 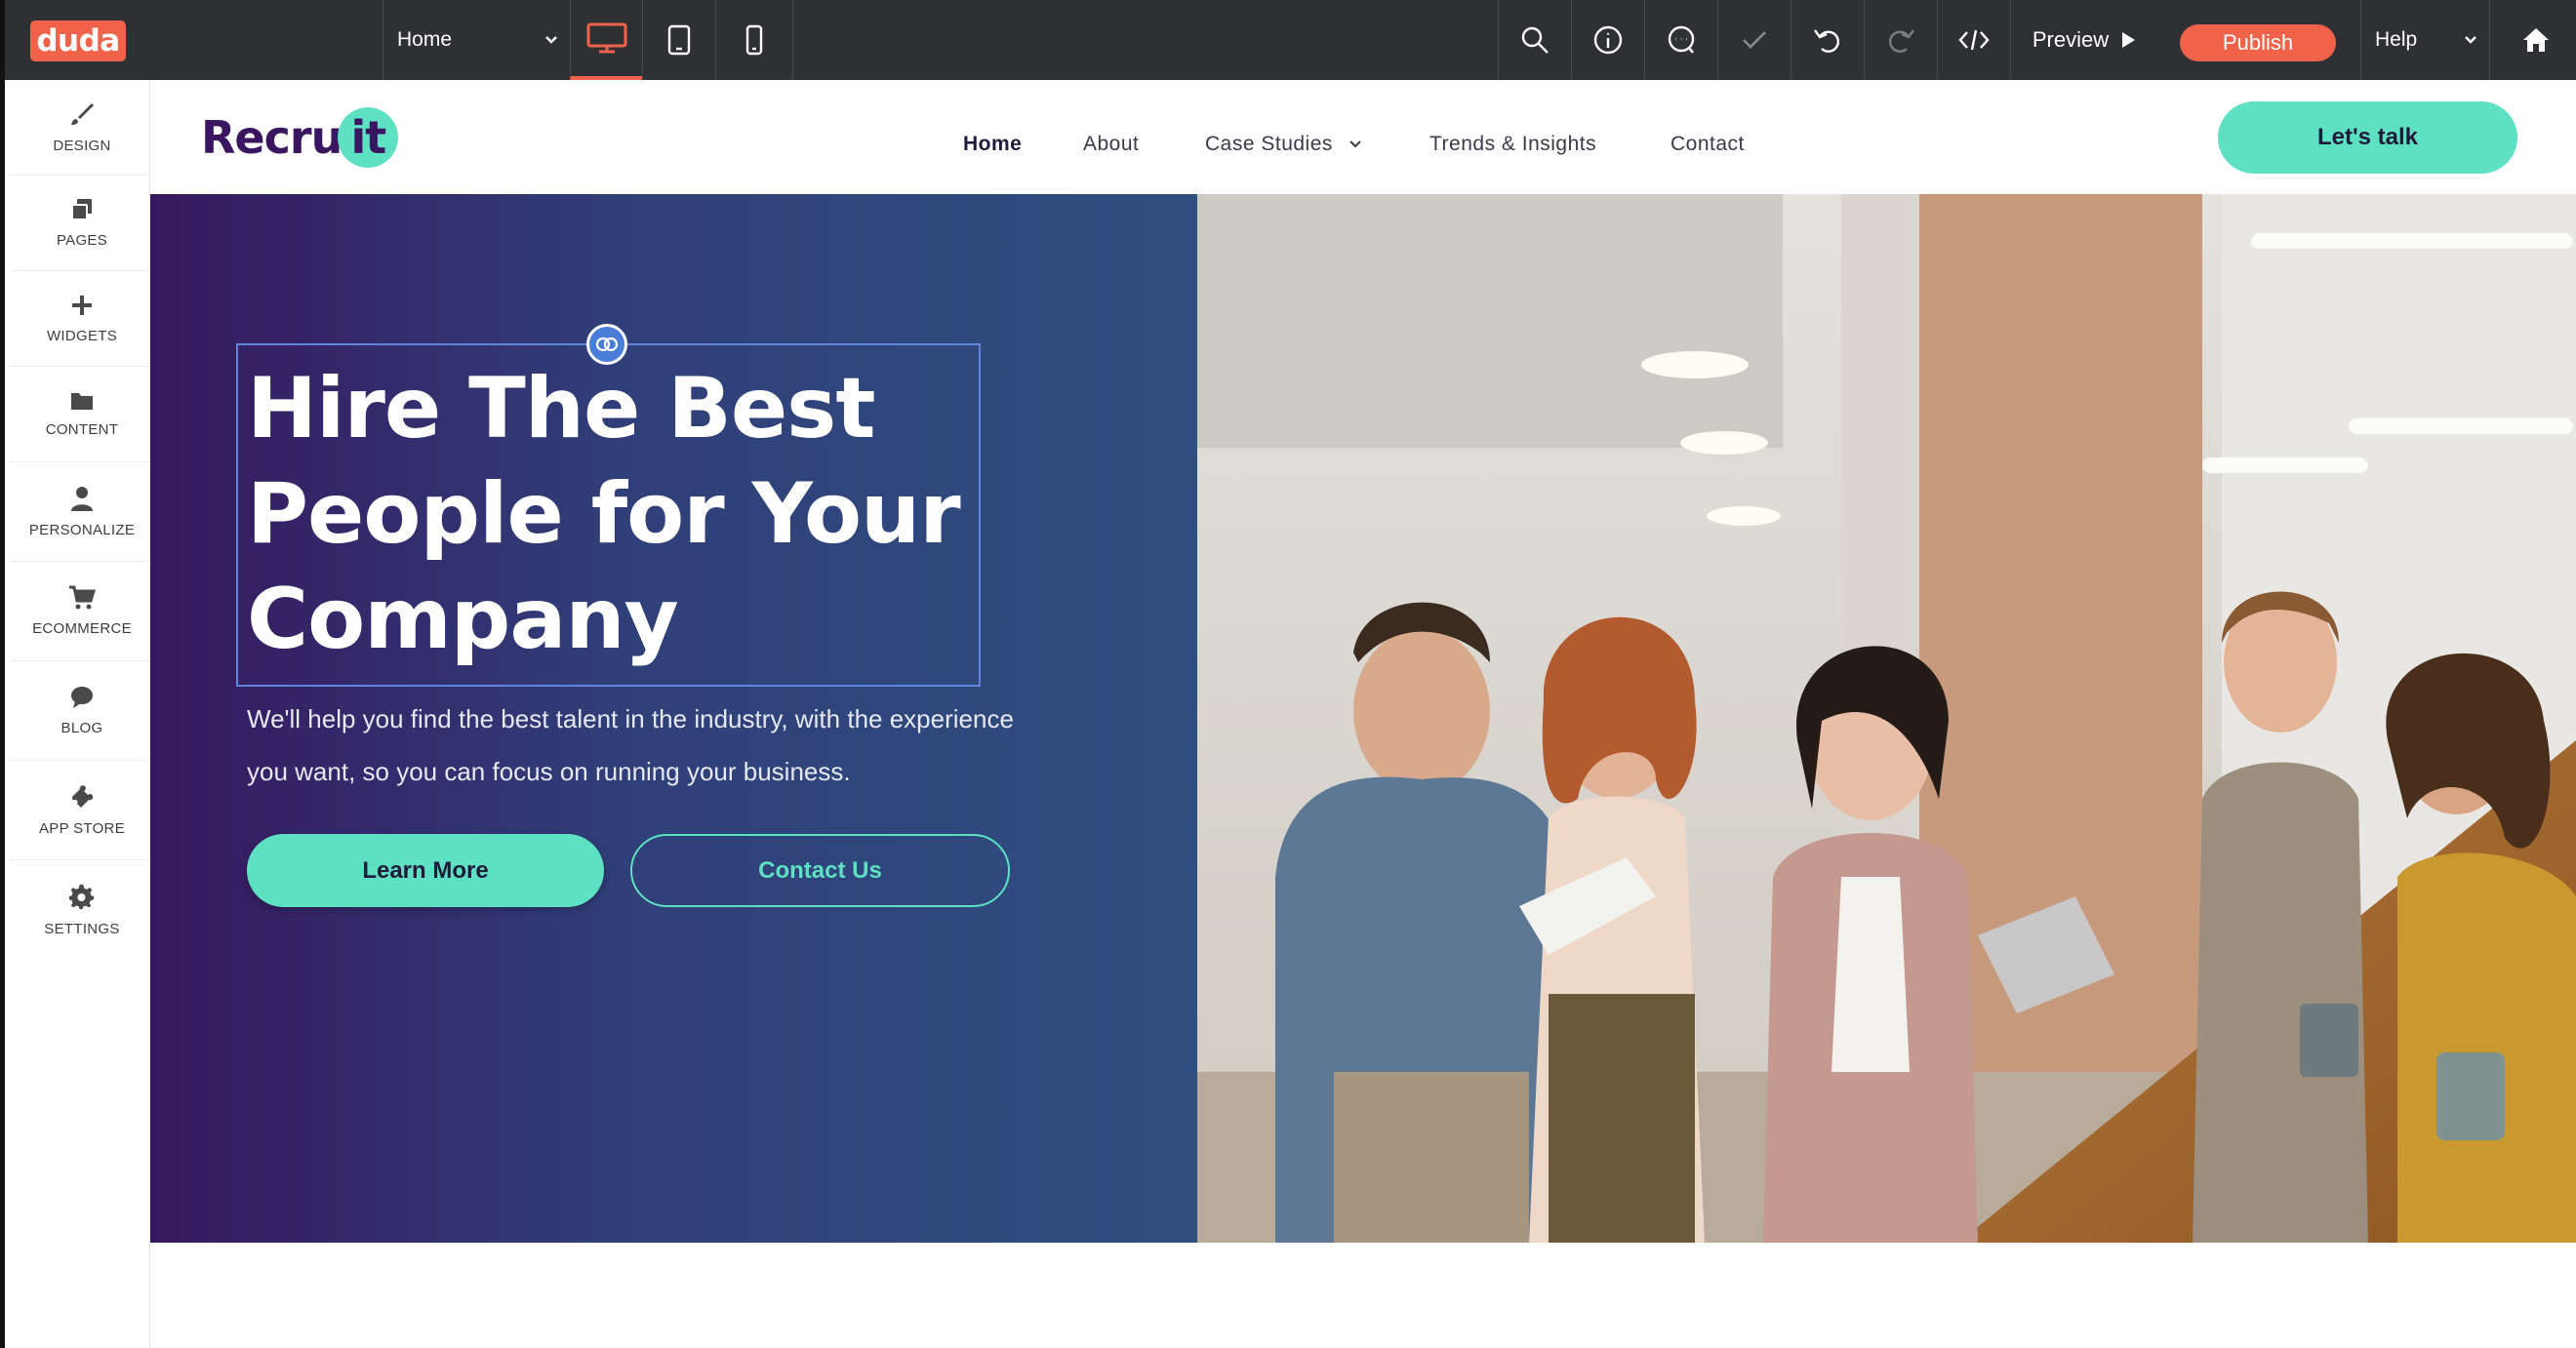 I want to click on search-icon, so click(x=1535, y=40).